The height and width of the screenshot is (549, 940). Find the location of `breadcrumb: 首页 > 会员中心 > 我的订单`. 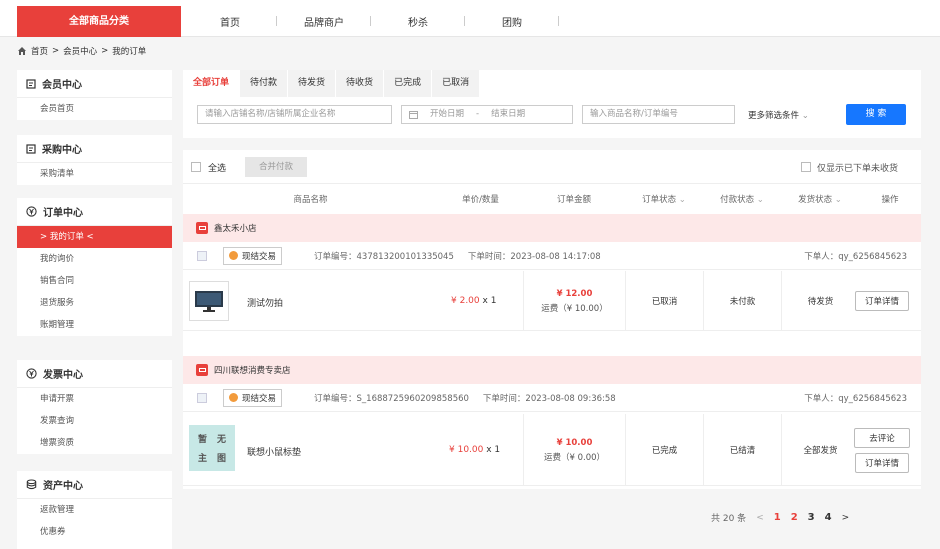

breadcrumb: 首页 > 会员中心 > 我的订单 is located at coordinates (81, 51).